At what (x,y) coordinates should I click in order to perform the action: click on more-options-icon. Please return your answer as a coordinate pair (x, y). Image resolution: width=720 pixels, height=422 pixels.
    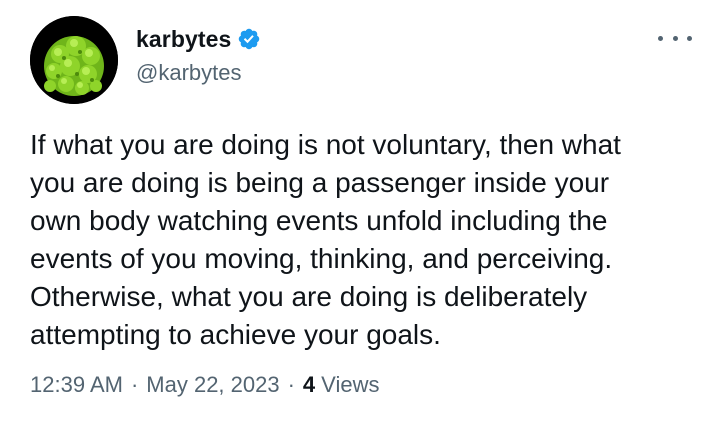
    Looking at the image, I should click on (675, 38).